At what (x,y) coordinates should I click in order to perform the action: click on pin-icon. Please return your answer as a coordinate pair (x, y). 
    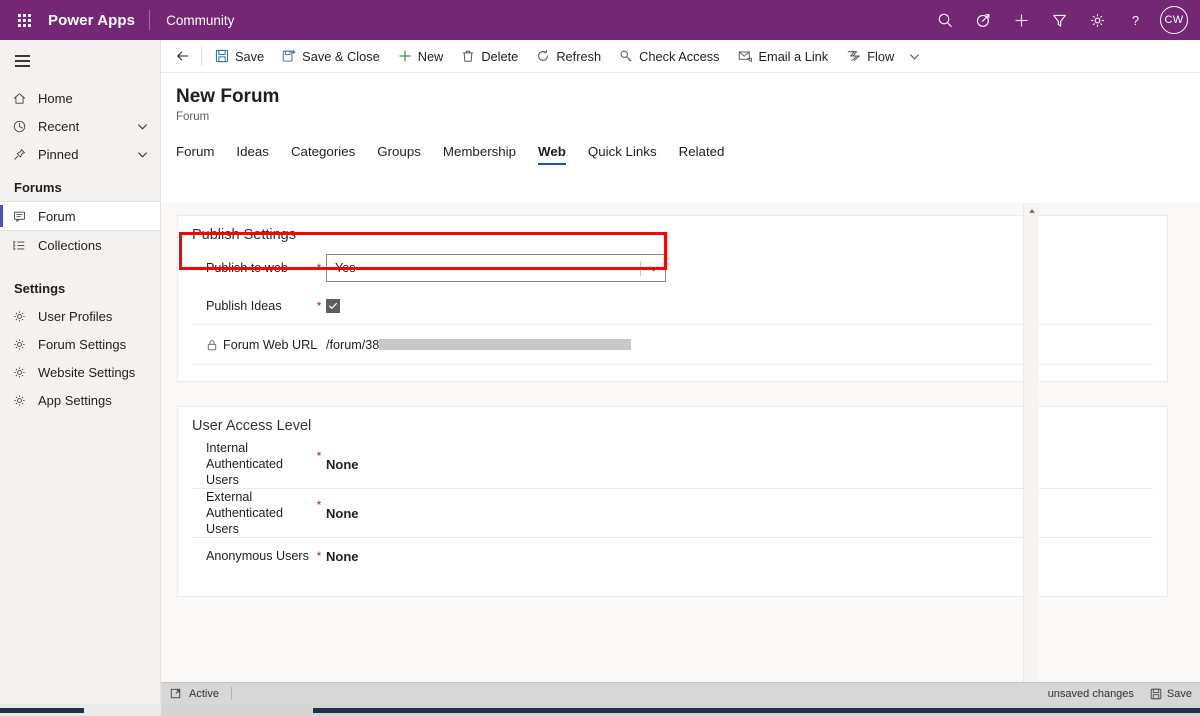
    Looking at the image, I should click on (25, 154).